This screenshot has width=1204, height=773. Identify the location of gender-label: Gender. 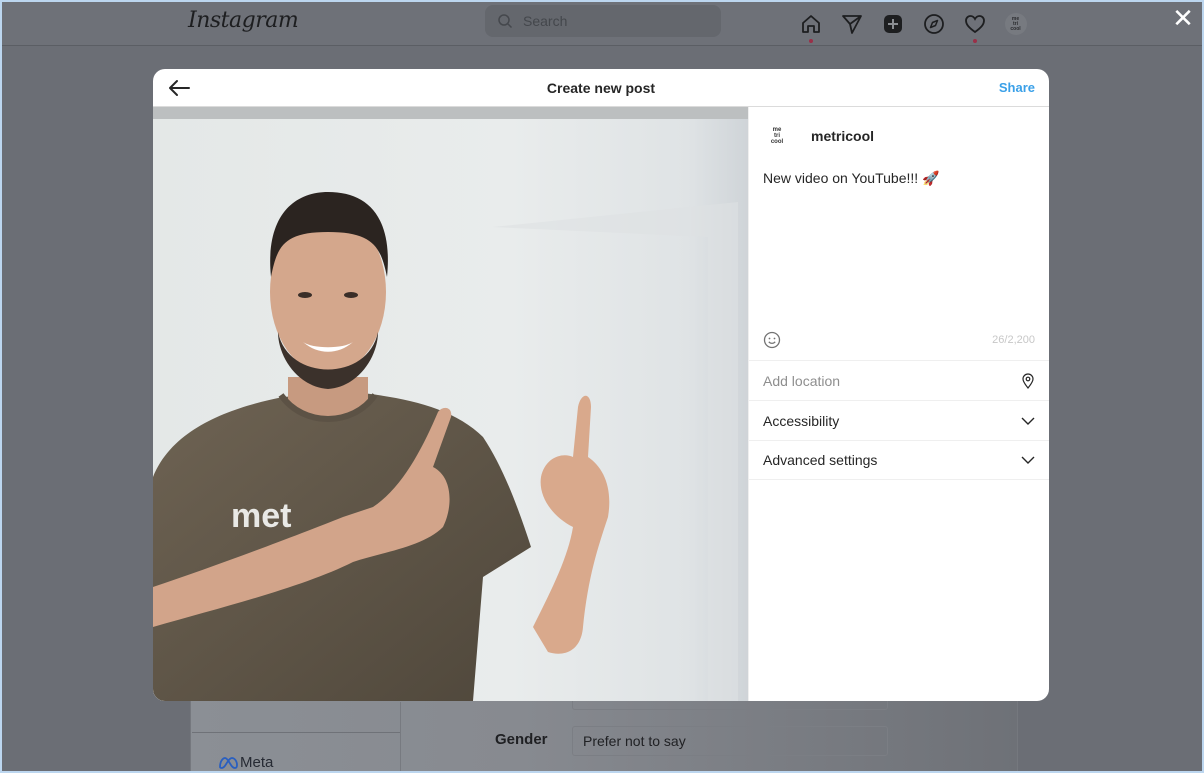
(521, 739).